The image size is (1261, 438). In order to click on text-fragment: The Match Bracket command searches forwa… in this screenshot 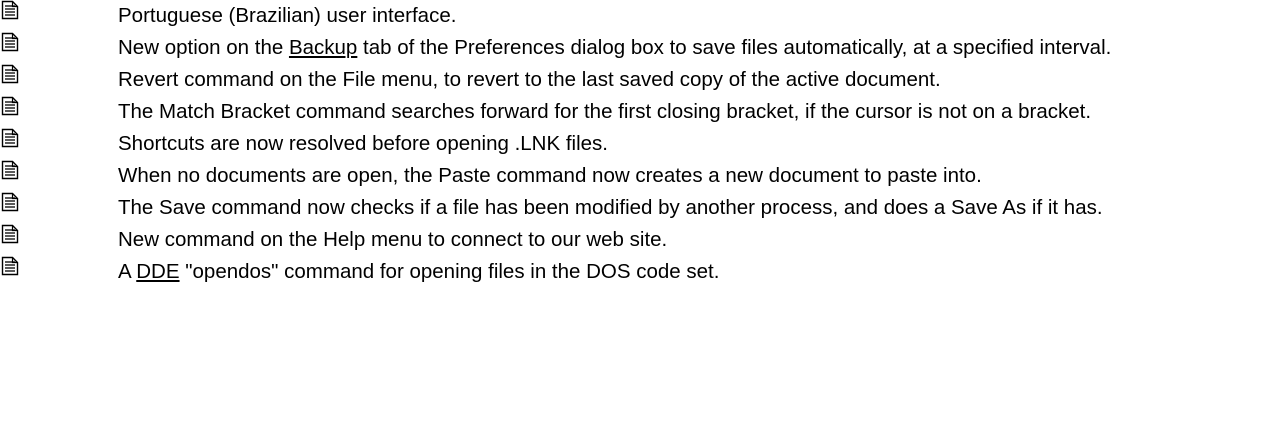, I will do `click(605, 111)`.